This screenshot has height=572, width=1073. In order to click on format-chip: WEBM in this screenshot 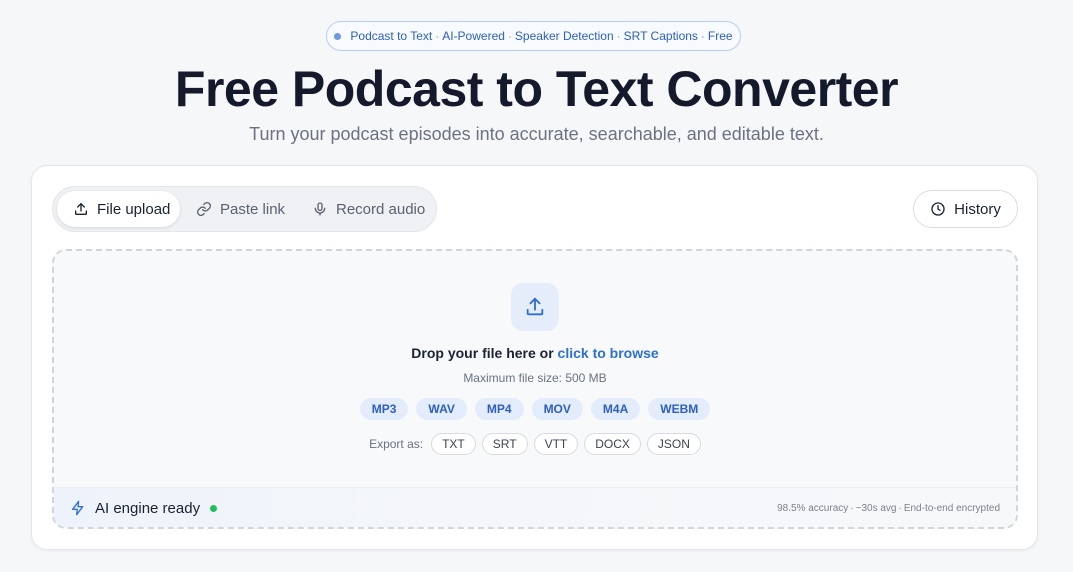, I will do `click(679, 409)`.